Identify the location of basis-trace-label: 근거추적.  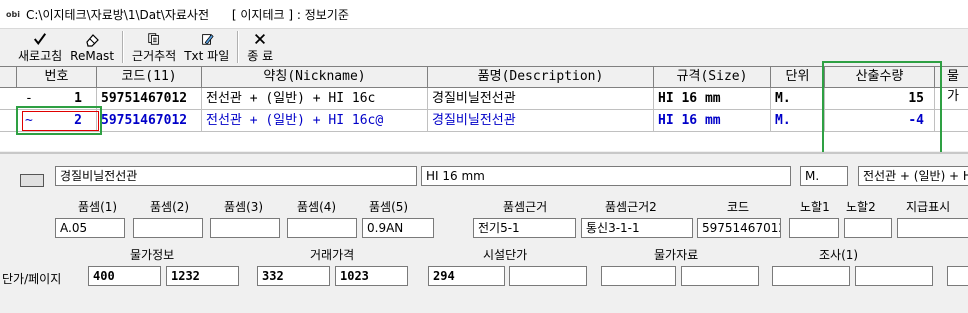
(154, 56).